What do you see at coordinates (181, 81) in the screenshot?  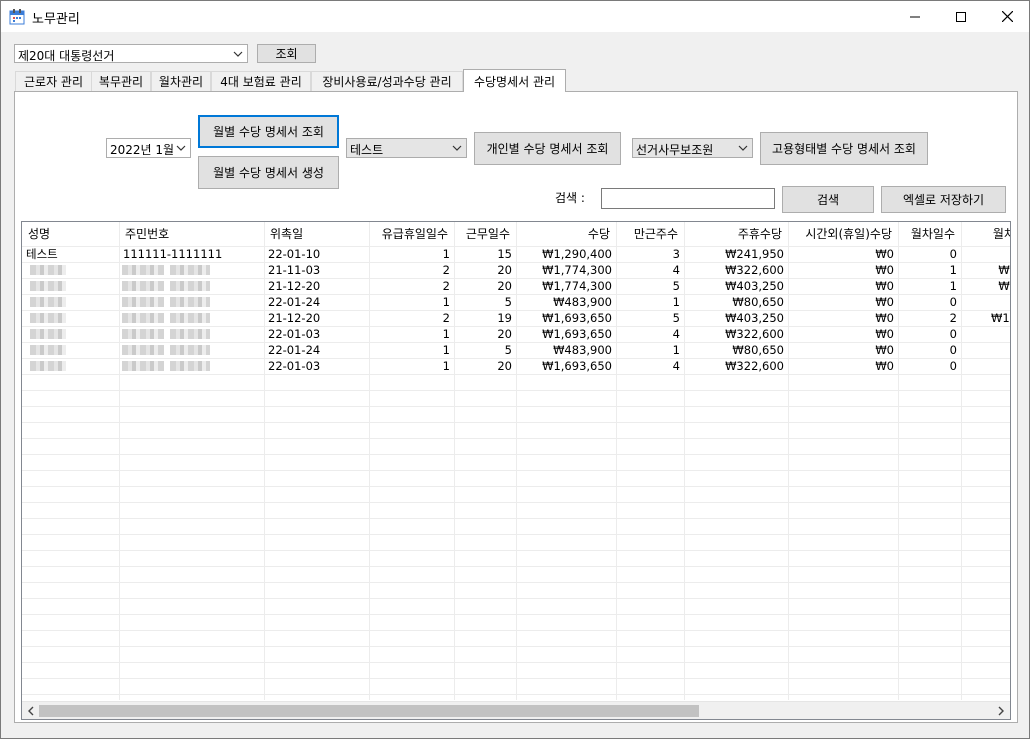 I see `tab-monthly-leave: 월차관리` at bounding box center [181, 81].